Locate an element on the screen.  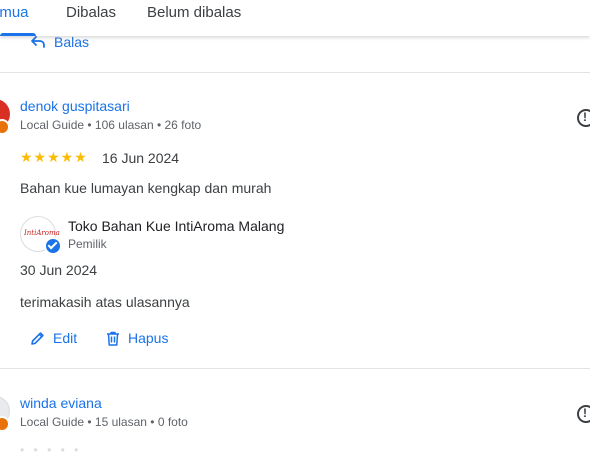
review-date: 16 Jun 2024 is located at coordinates (141, 158).